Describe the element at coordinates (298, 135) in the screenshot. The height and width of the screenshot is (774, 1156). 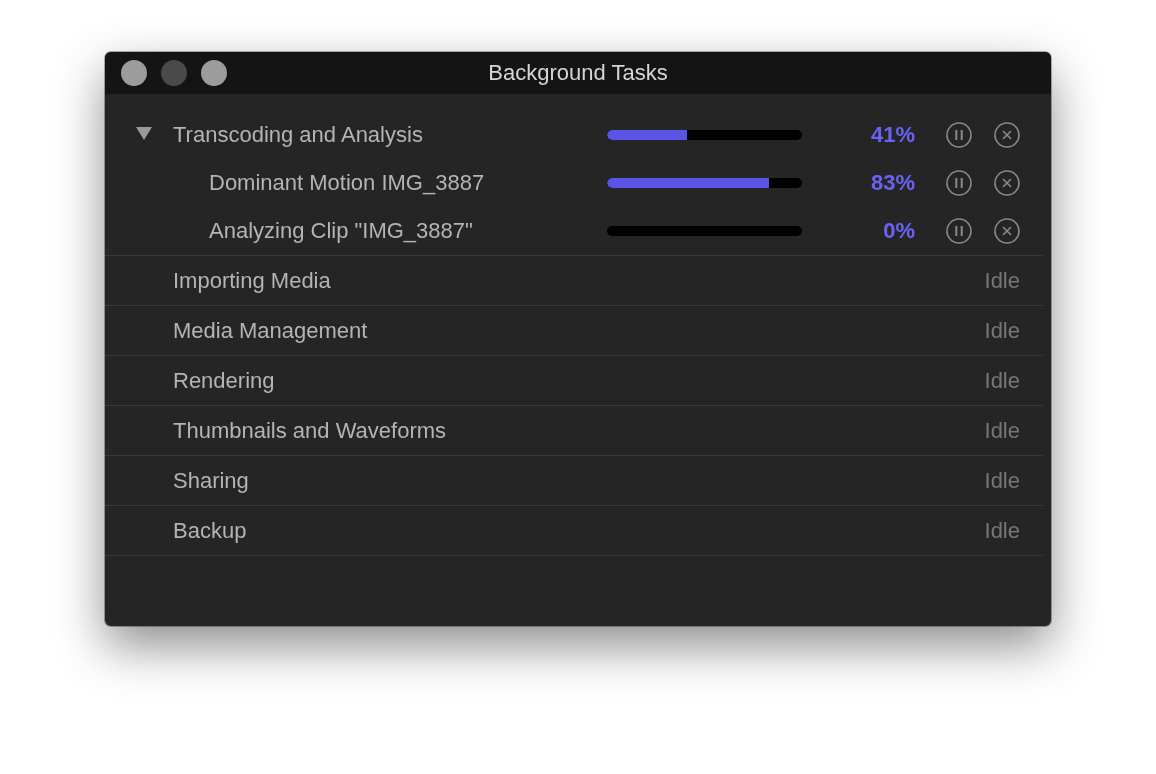
I see `task-name: Transcoding and Analysis` at that location.